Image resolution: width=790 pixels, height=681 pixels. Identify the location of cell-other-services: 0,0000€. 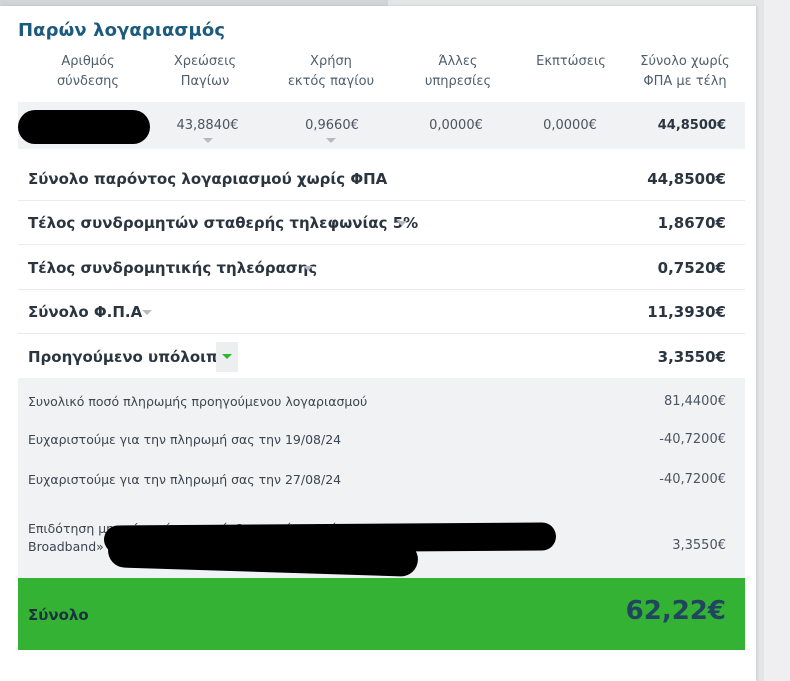
(456, 125).